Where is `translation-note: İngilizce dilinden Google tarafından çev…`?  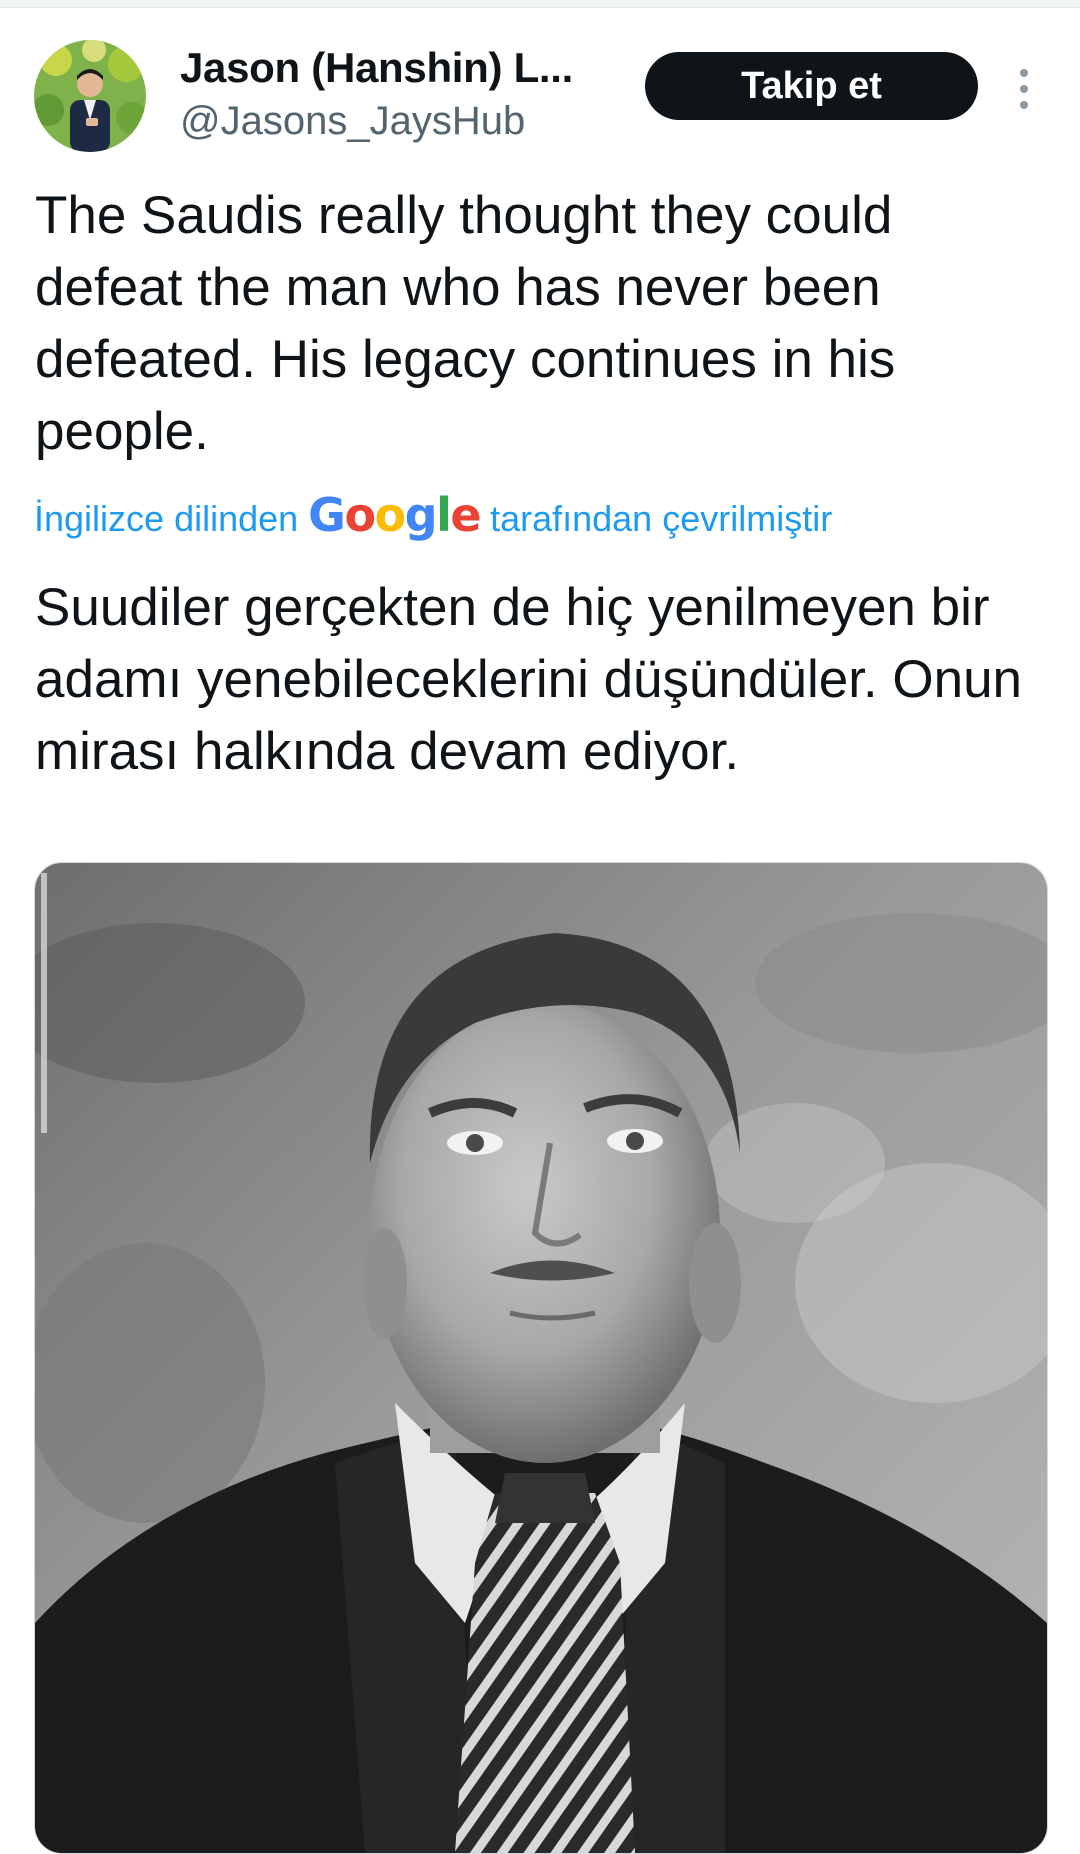
translation-note: İngilizce dilinden Google tarafından çev… is located at coordinates (433, 516).